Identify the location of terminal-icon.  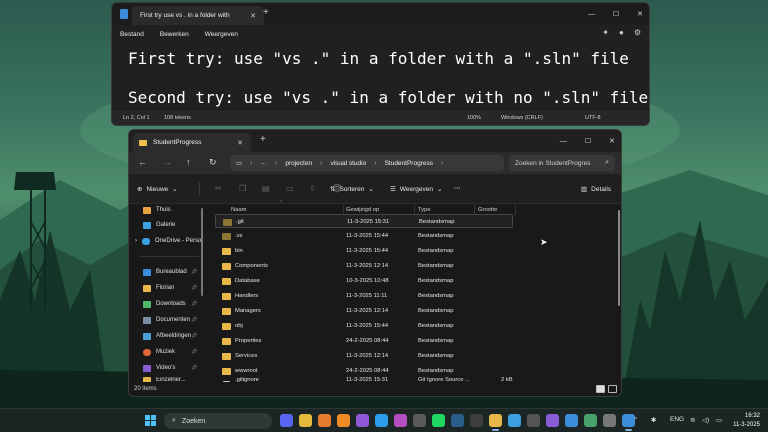
(533, 420).